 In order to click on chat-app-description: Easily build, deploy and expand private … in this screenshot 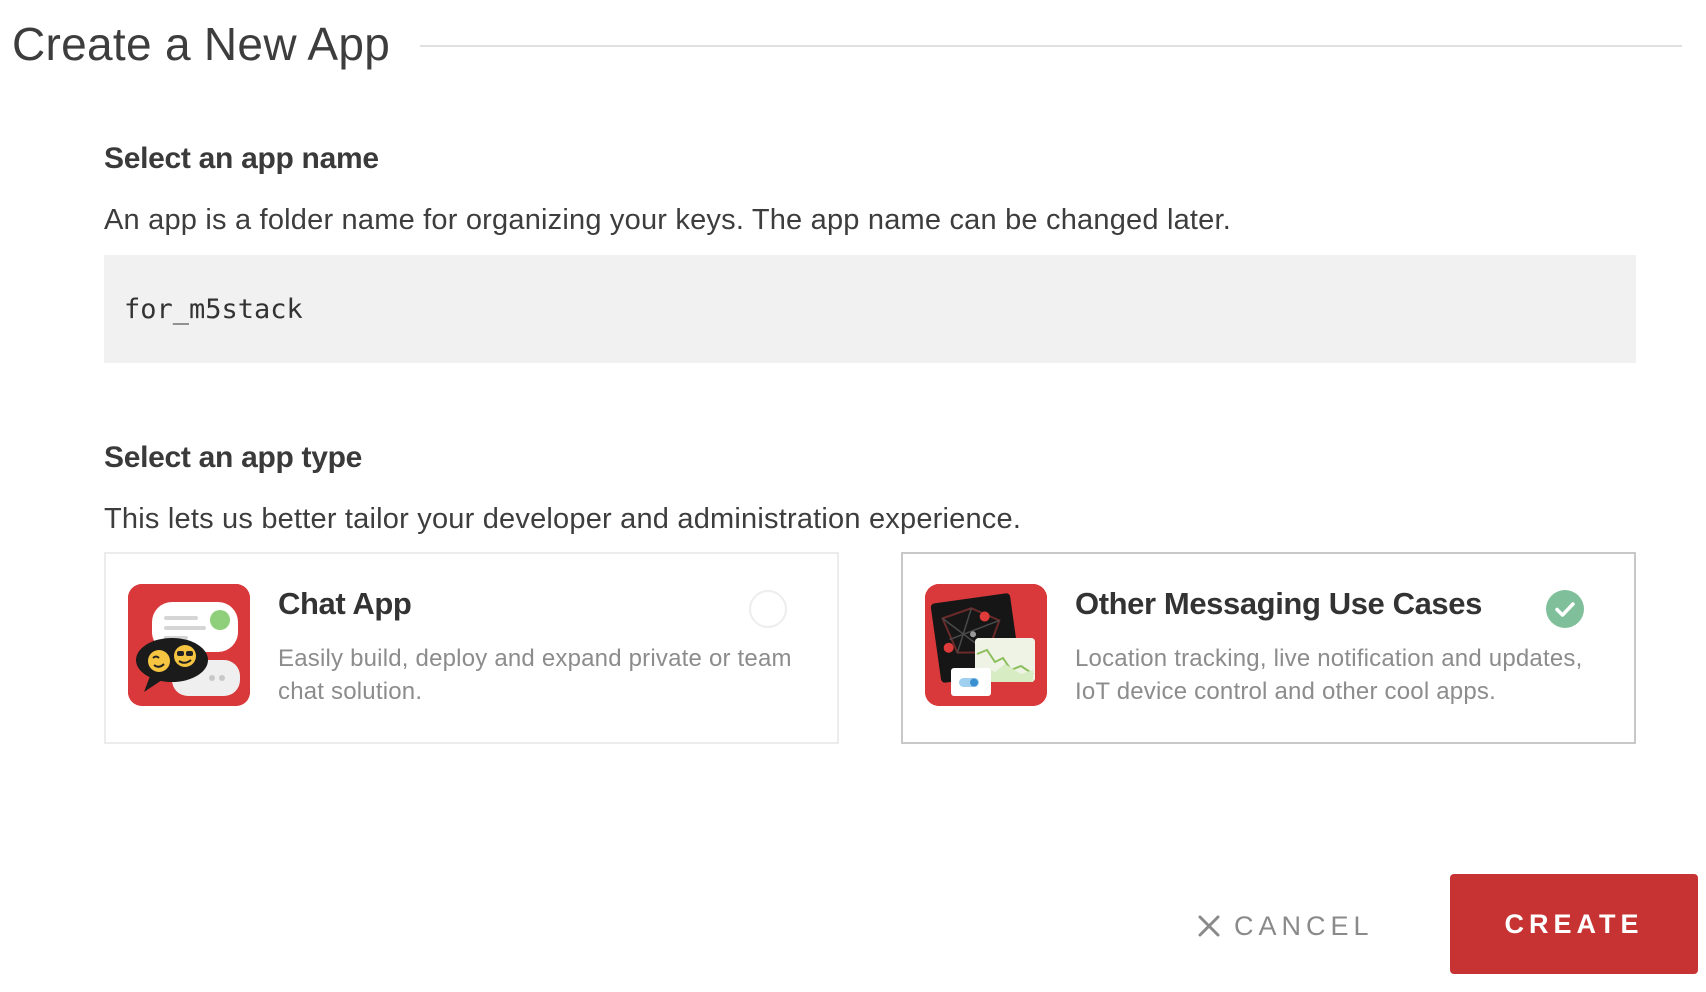, I will do `click(535, 675)`.